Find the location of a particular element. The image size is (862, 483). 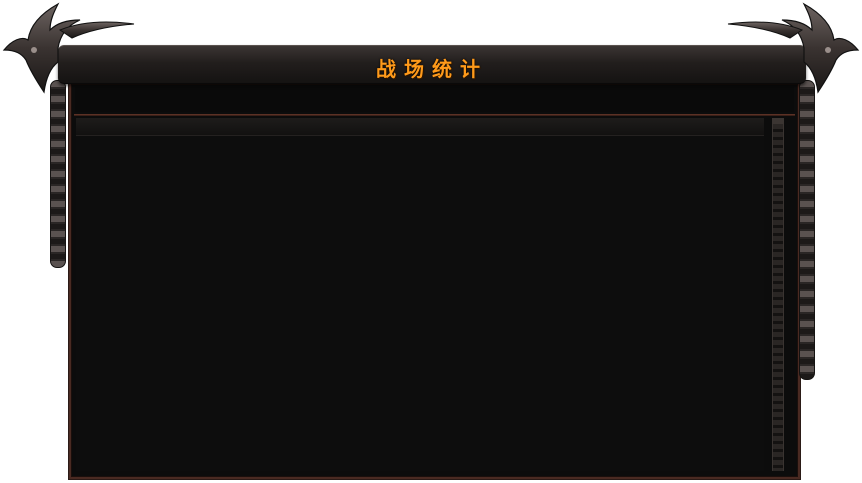

scrollbar-track is located at coordinates (778, 297).